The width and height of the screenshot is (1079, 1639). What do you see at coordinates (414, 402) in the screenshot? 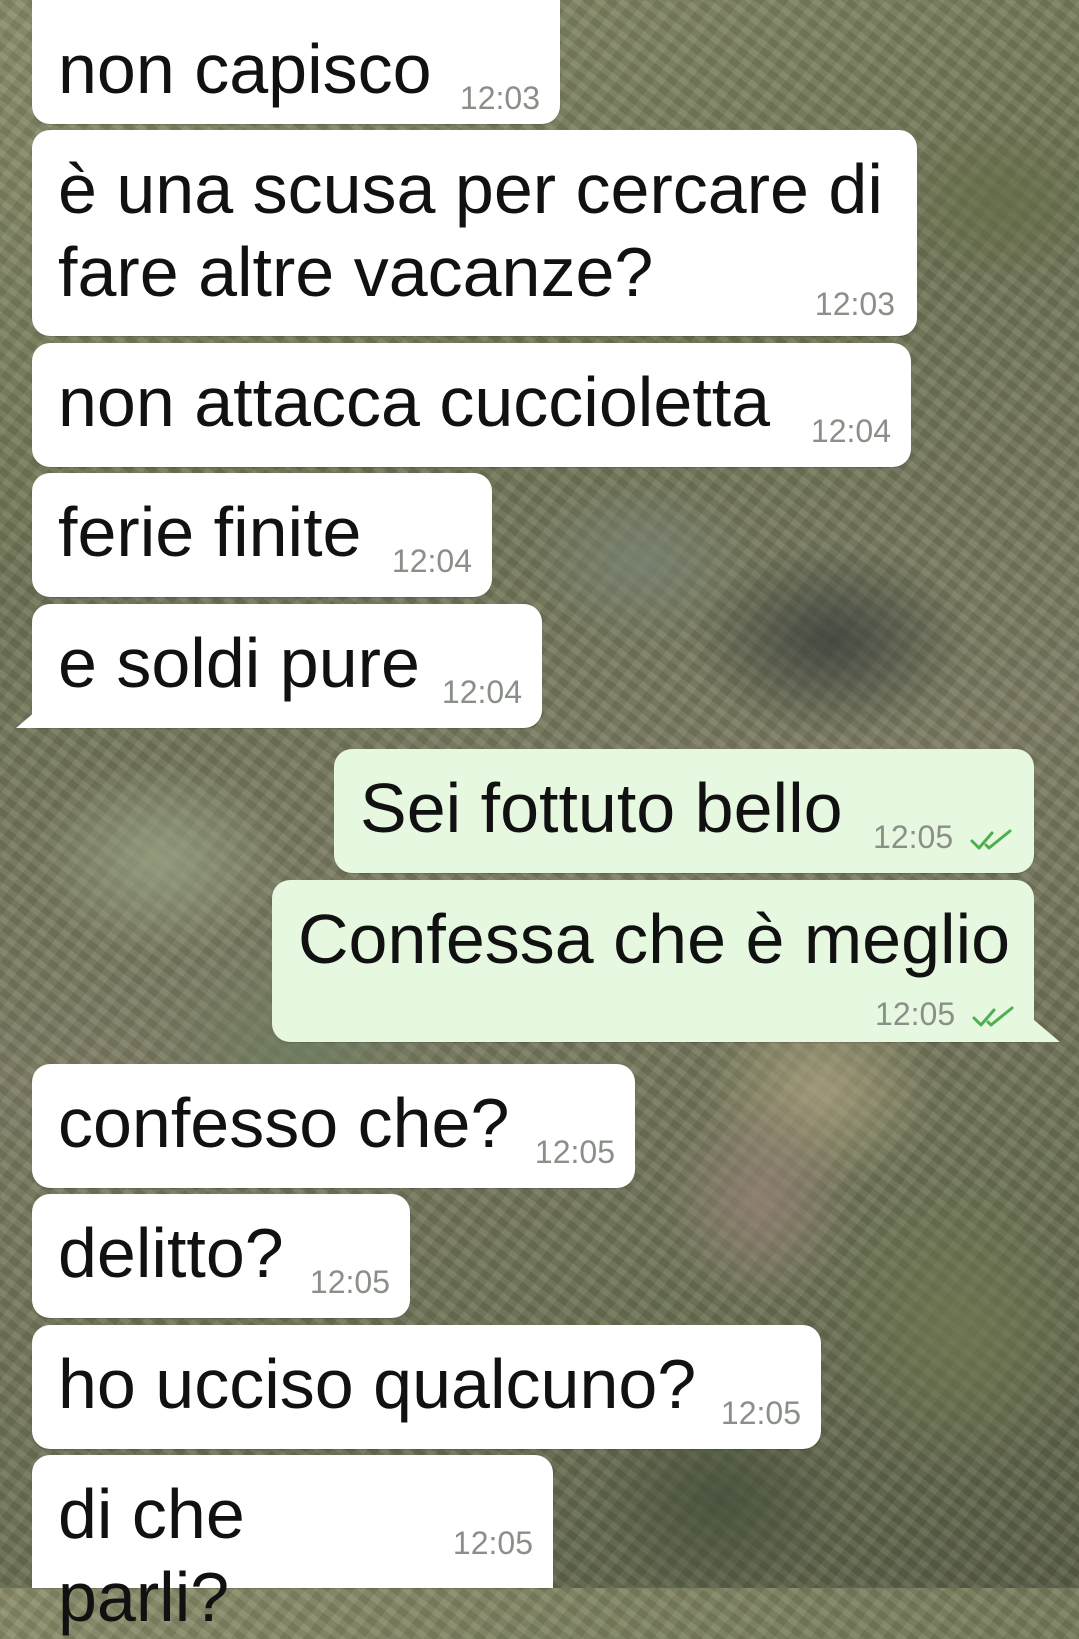
I see `message-text: non attacca cuccioletta` at bounding box center [414, 402].